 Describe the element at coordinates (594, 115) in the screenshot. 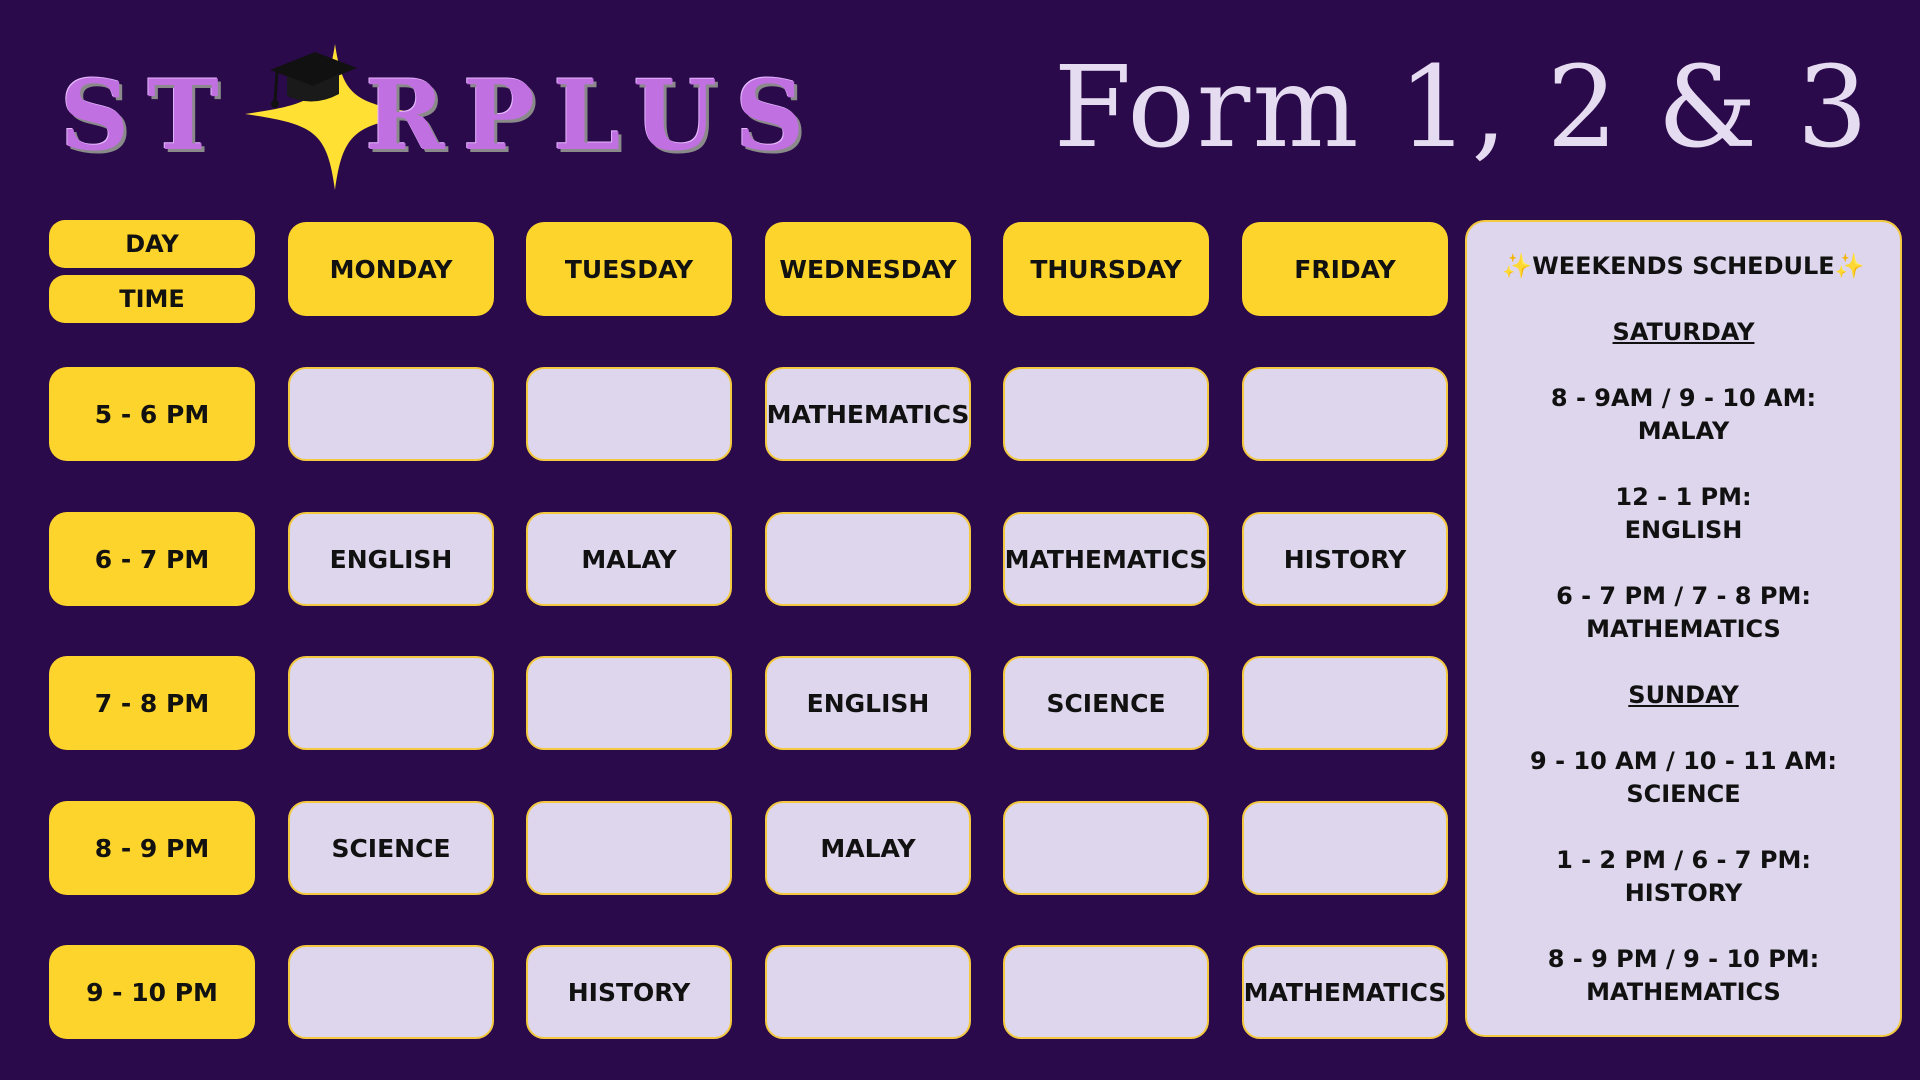

I see `logo-text-right: RPLUS` at that location.